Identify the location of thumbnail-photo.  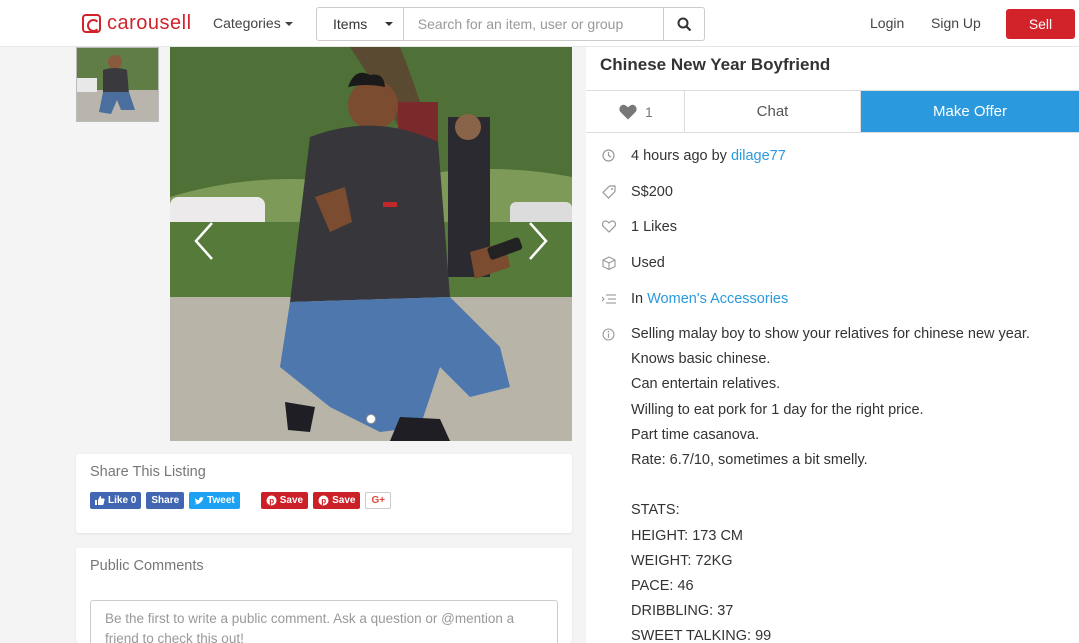
(117, 84).